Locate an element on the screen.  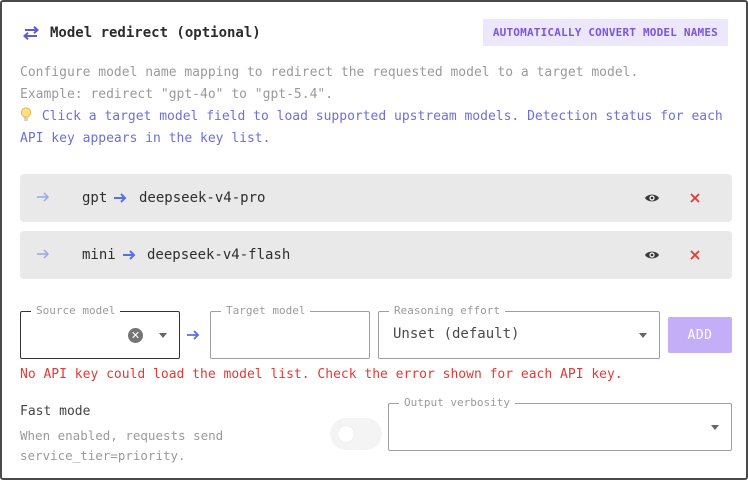
clear-icon: ✕ is located at coordinates (135, 335).